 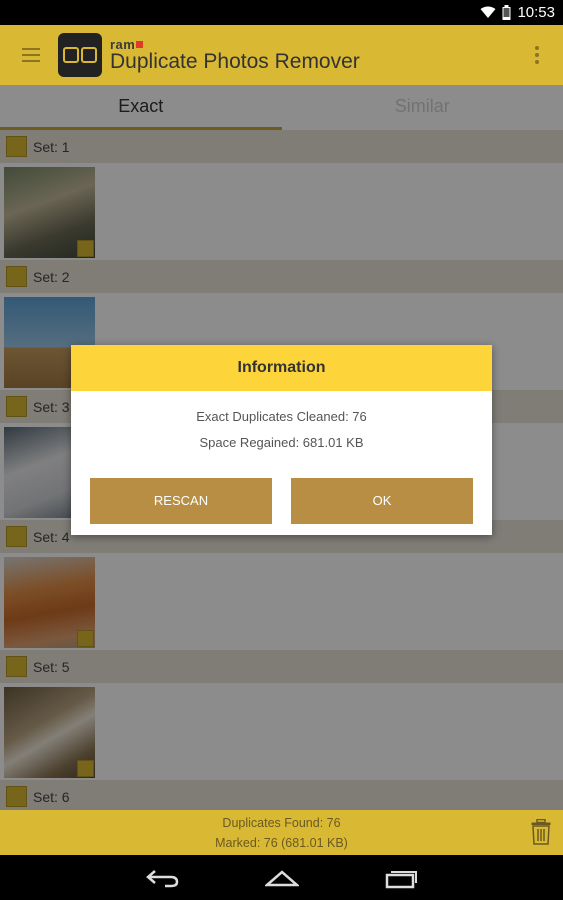 I want to click on duplicates-cleaned-text: Exact Duplicates Cleaned: 76, so click(x=281, y=416).